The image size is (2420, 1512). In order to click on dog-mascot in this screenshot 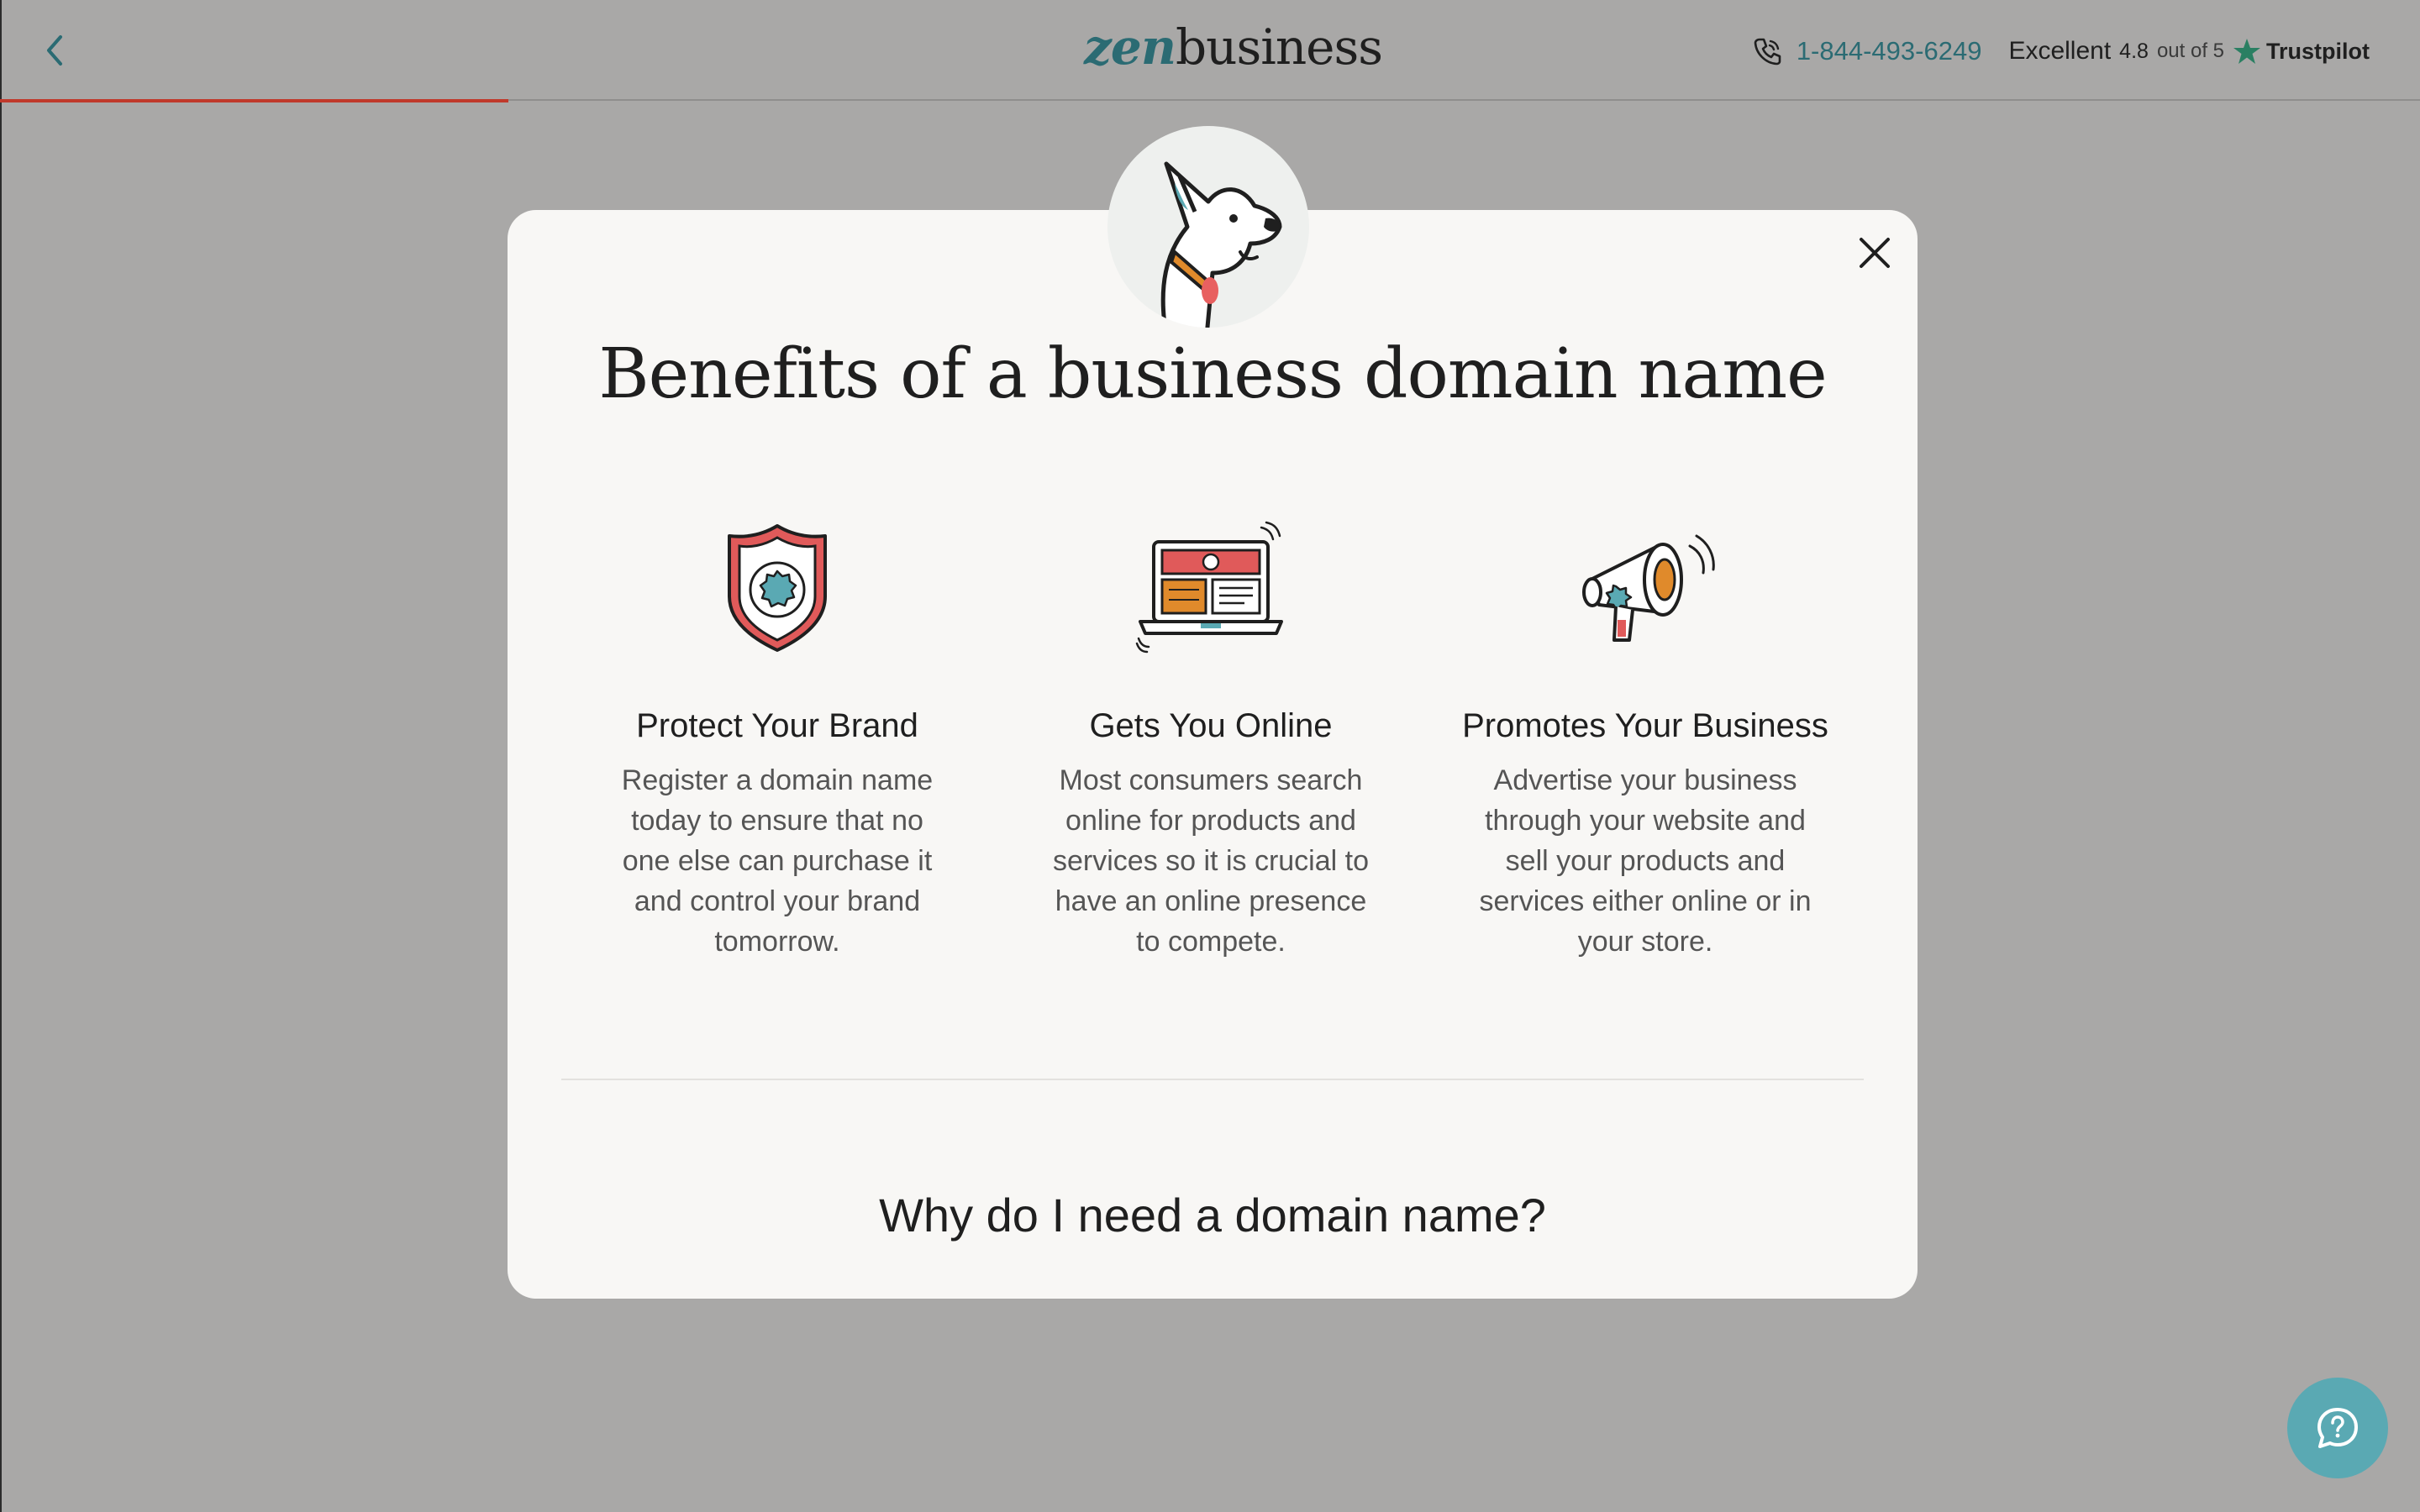, I will do `click(1208, 227)`.